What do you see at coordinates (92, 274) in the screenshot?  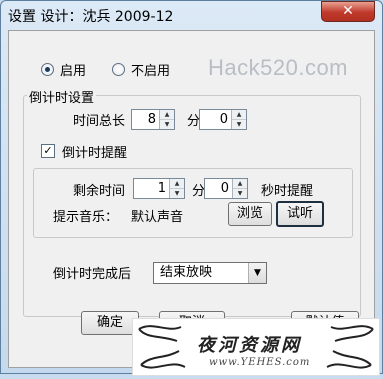 I see `after-complete-label: 倒计时完成后` at bounding box center [92, 274].